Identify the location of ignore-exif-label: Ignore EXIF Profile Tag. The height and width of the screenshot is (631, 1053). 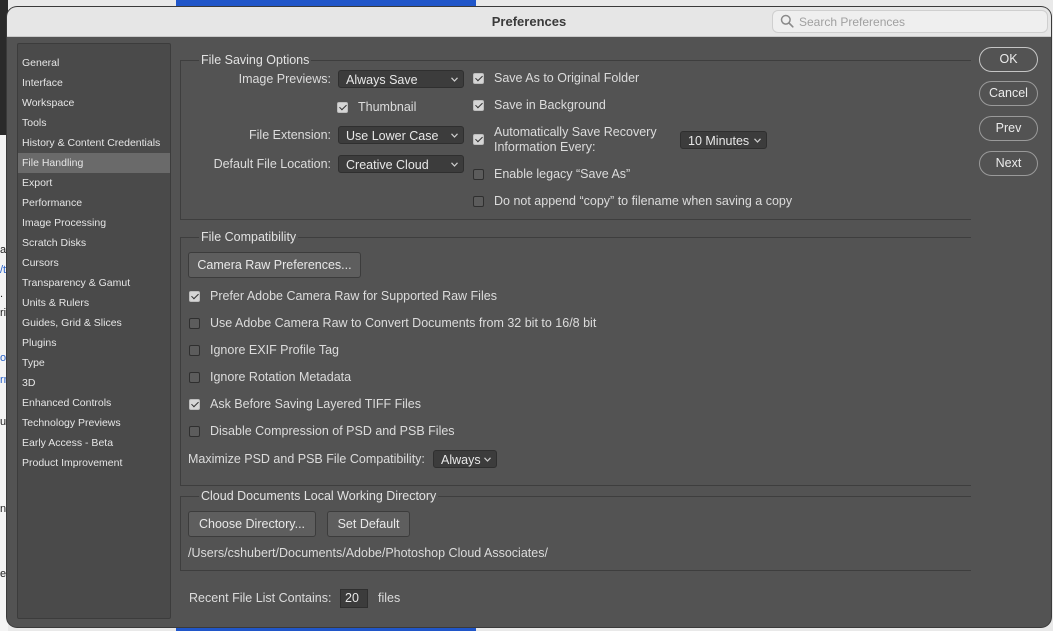
(275, 350).